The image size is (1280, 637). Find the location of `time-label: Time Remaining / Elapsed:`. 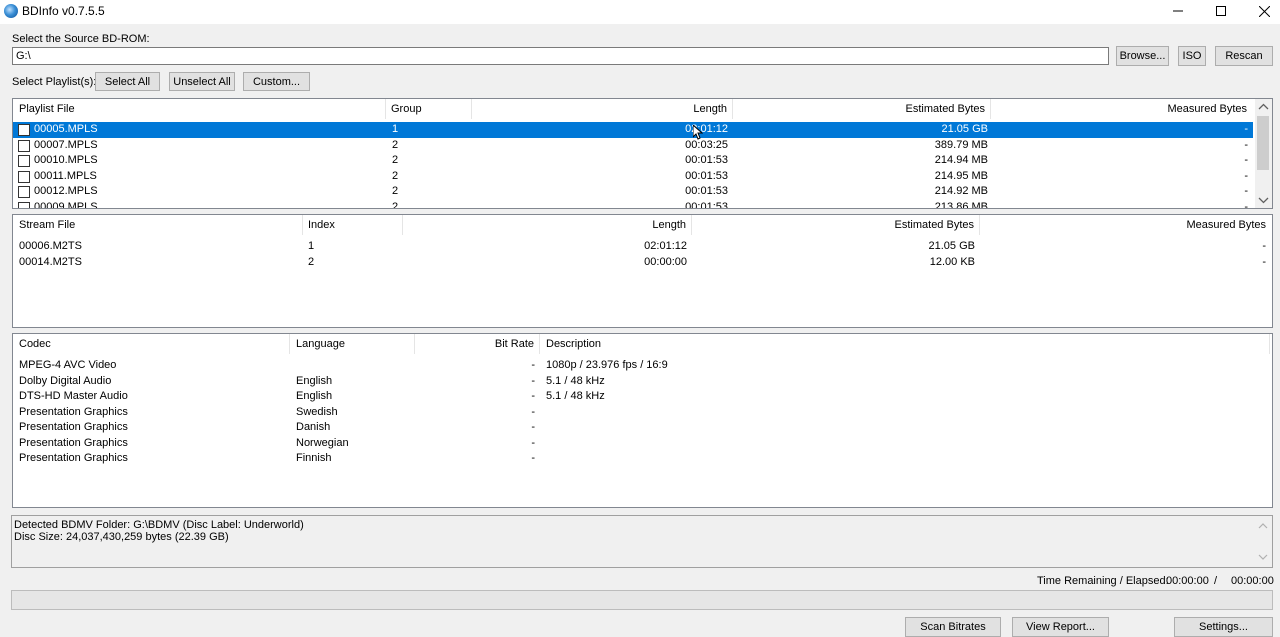

time-label: Time Remaining / Elapsed: is located at coordinates (1103, 581).